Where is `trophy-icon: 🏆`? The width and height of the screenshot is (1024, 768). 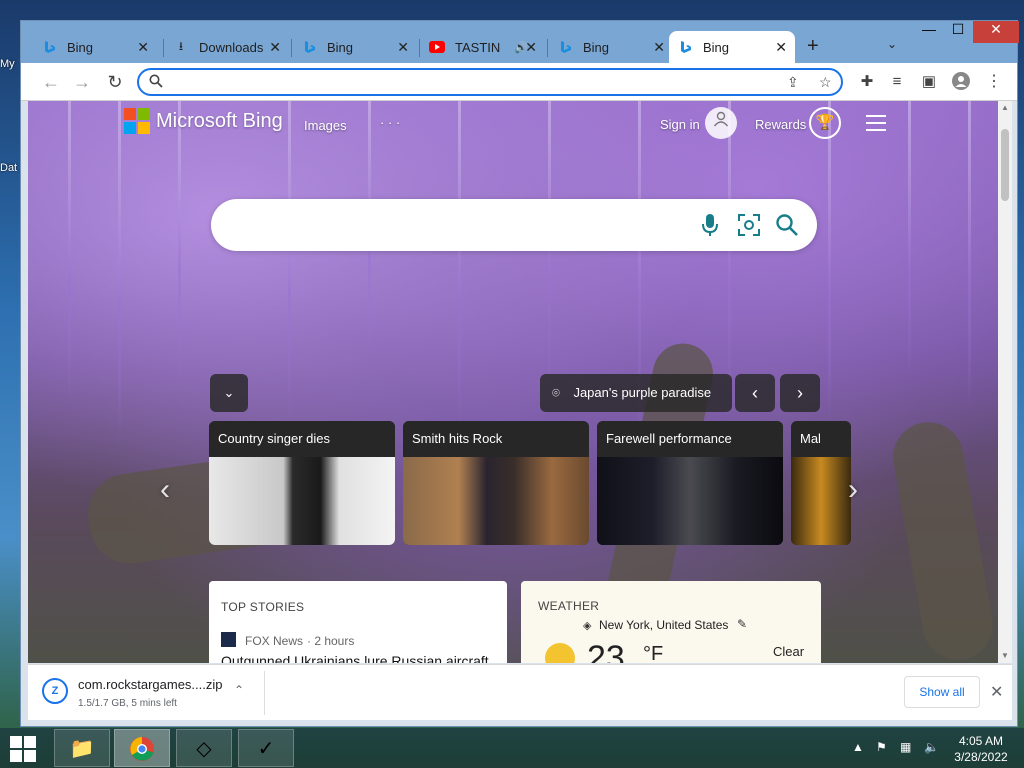 trophy-icon: 🏆 is located at coordinates (825, 123).